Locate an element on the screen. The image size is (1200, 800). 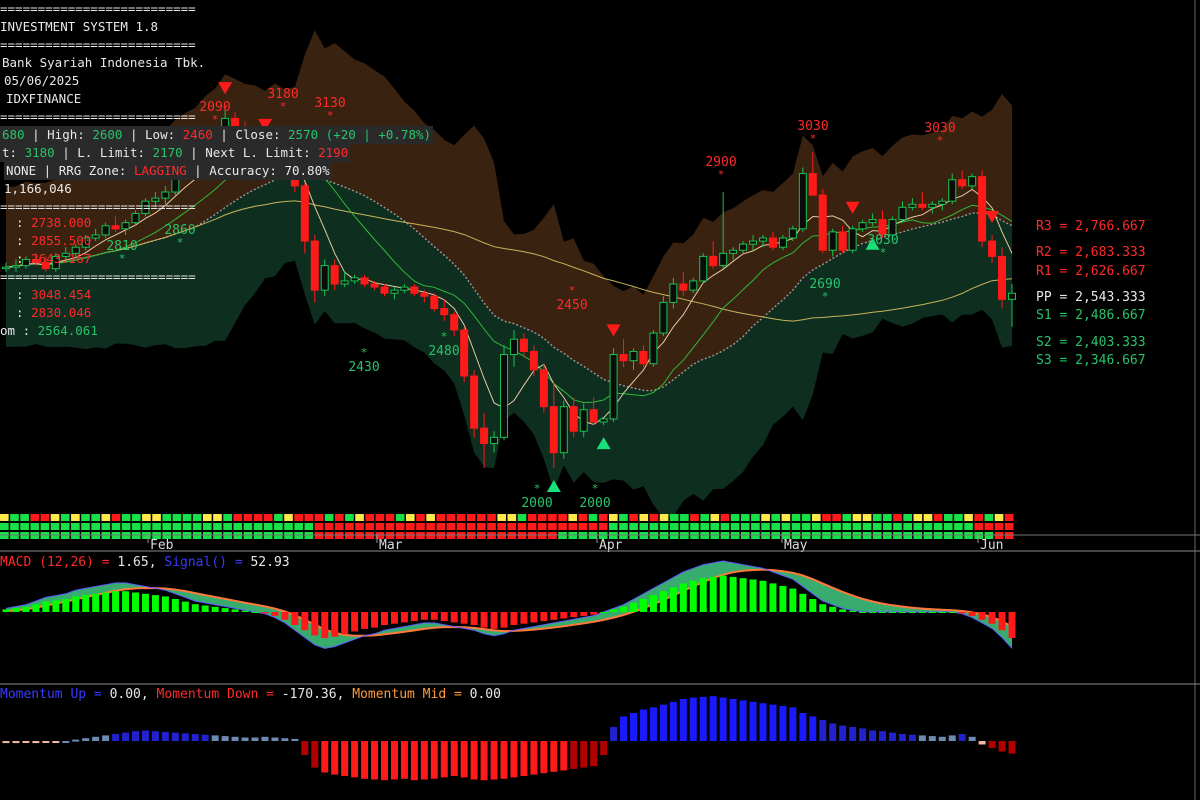
macd-panel is located at coordinates (509, 604).